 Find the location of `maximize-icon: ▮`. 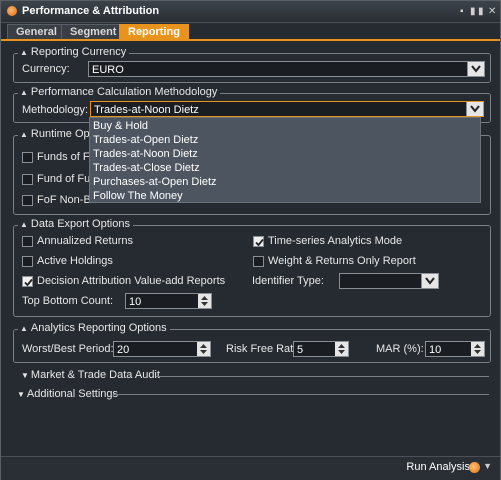

maximize-icon: ▮ is located at coordinates (481, 11).